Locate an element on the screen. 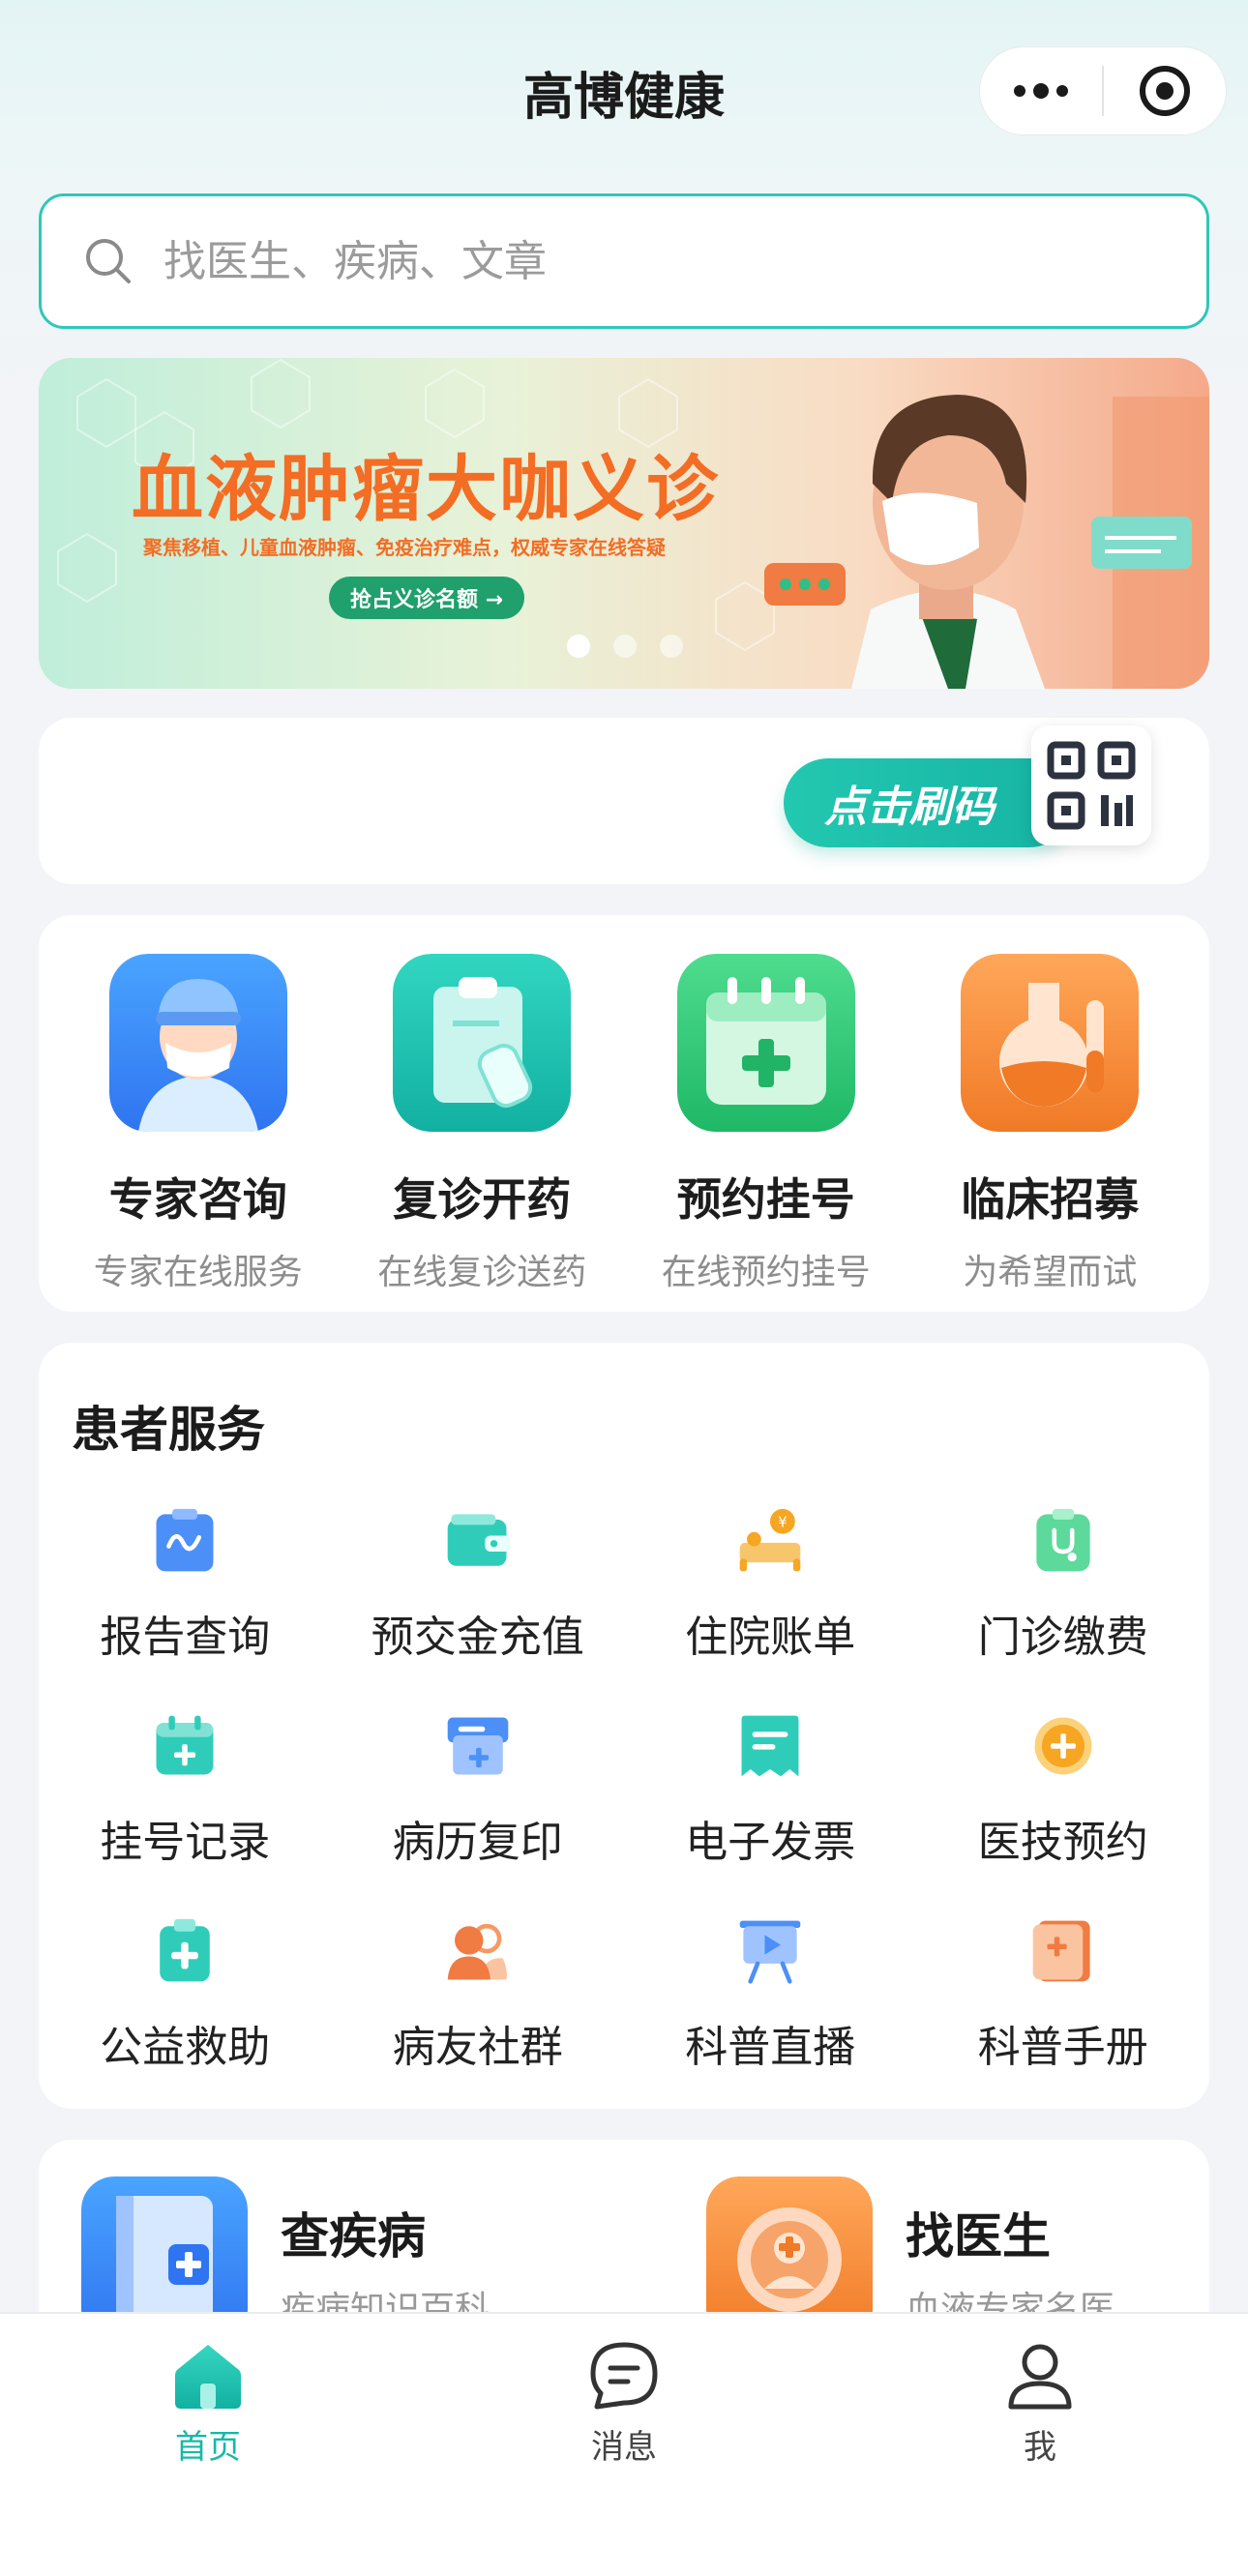 This screenshot has width=1248, height=2576. service-clinical-trial: 临床招募 为希望而试 is located at coordinates (1050, 1133).